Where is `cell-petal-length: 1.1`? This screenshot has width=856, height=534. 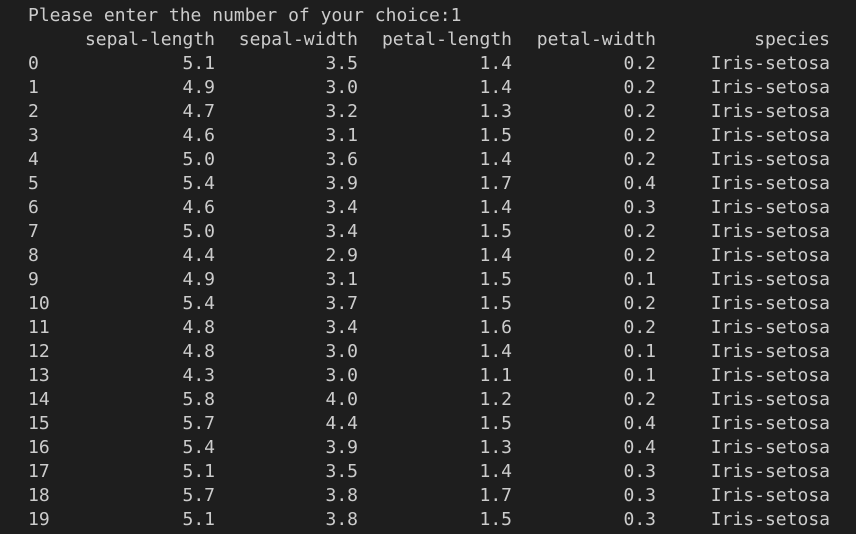
cell-petal-length: 1.1 is located at coordinates (495, 375).